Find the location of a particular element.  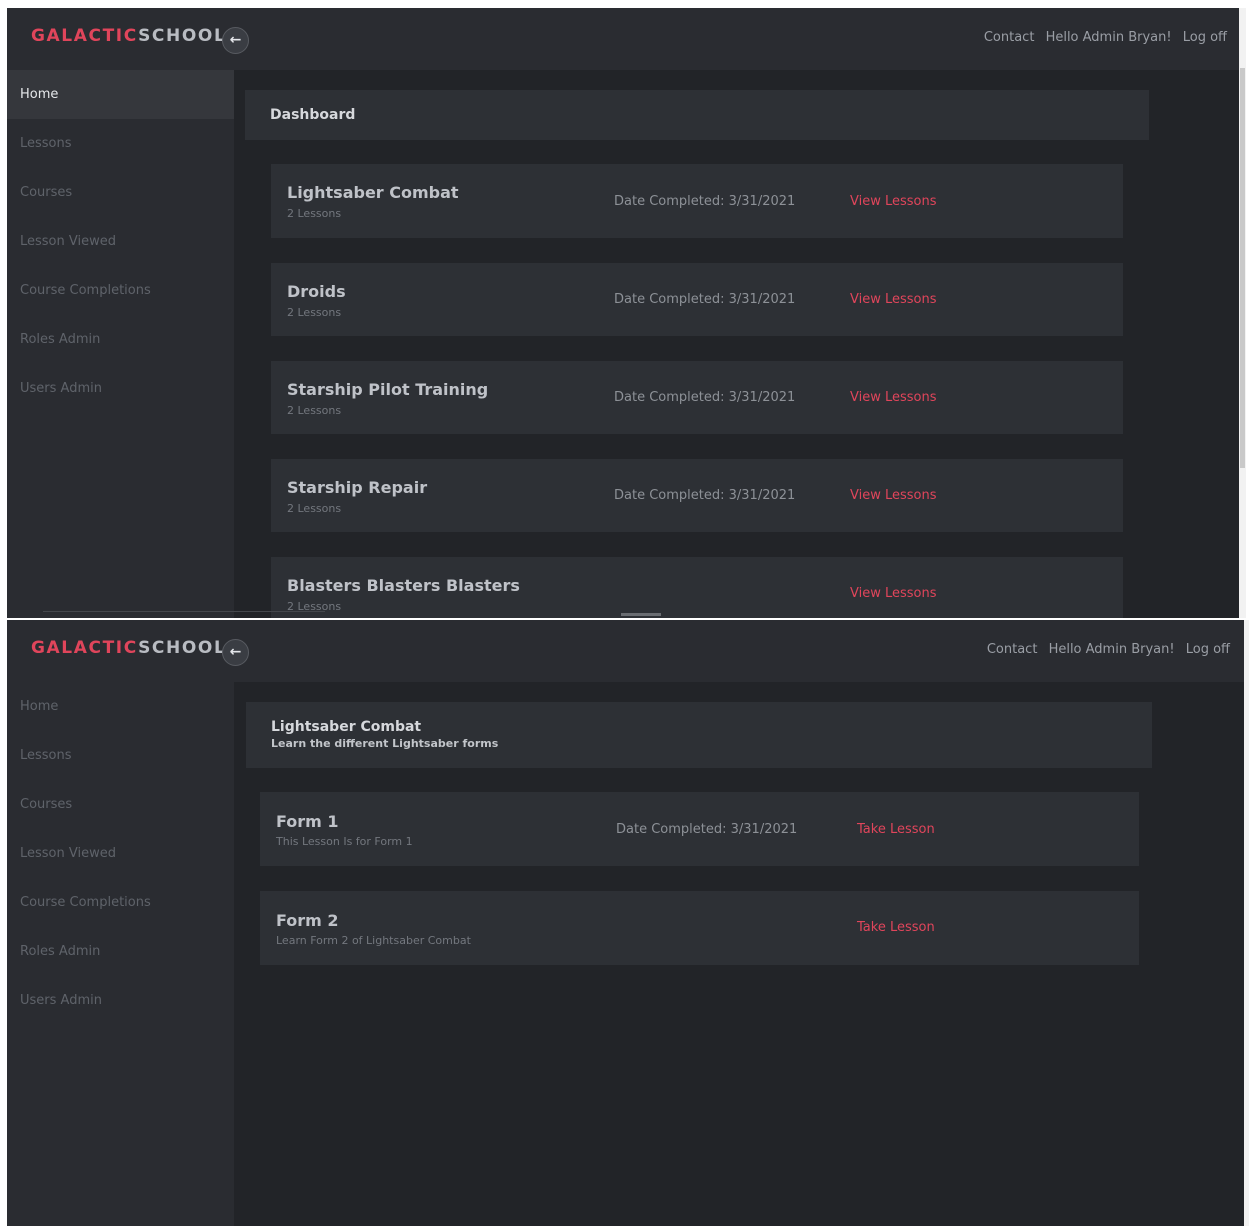

course-title: Lightsaber Combat is located at coordinates (373, 192).